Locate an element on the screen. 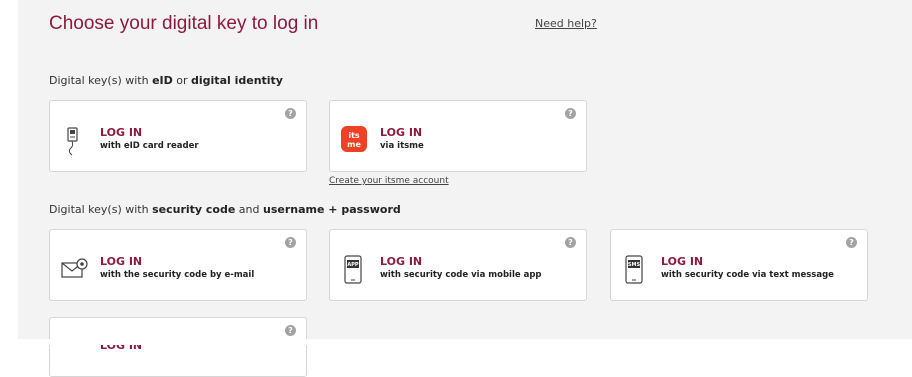  page-bottom-edge is located at coordinates (456, 342).